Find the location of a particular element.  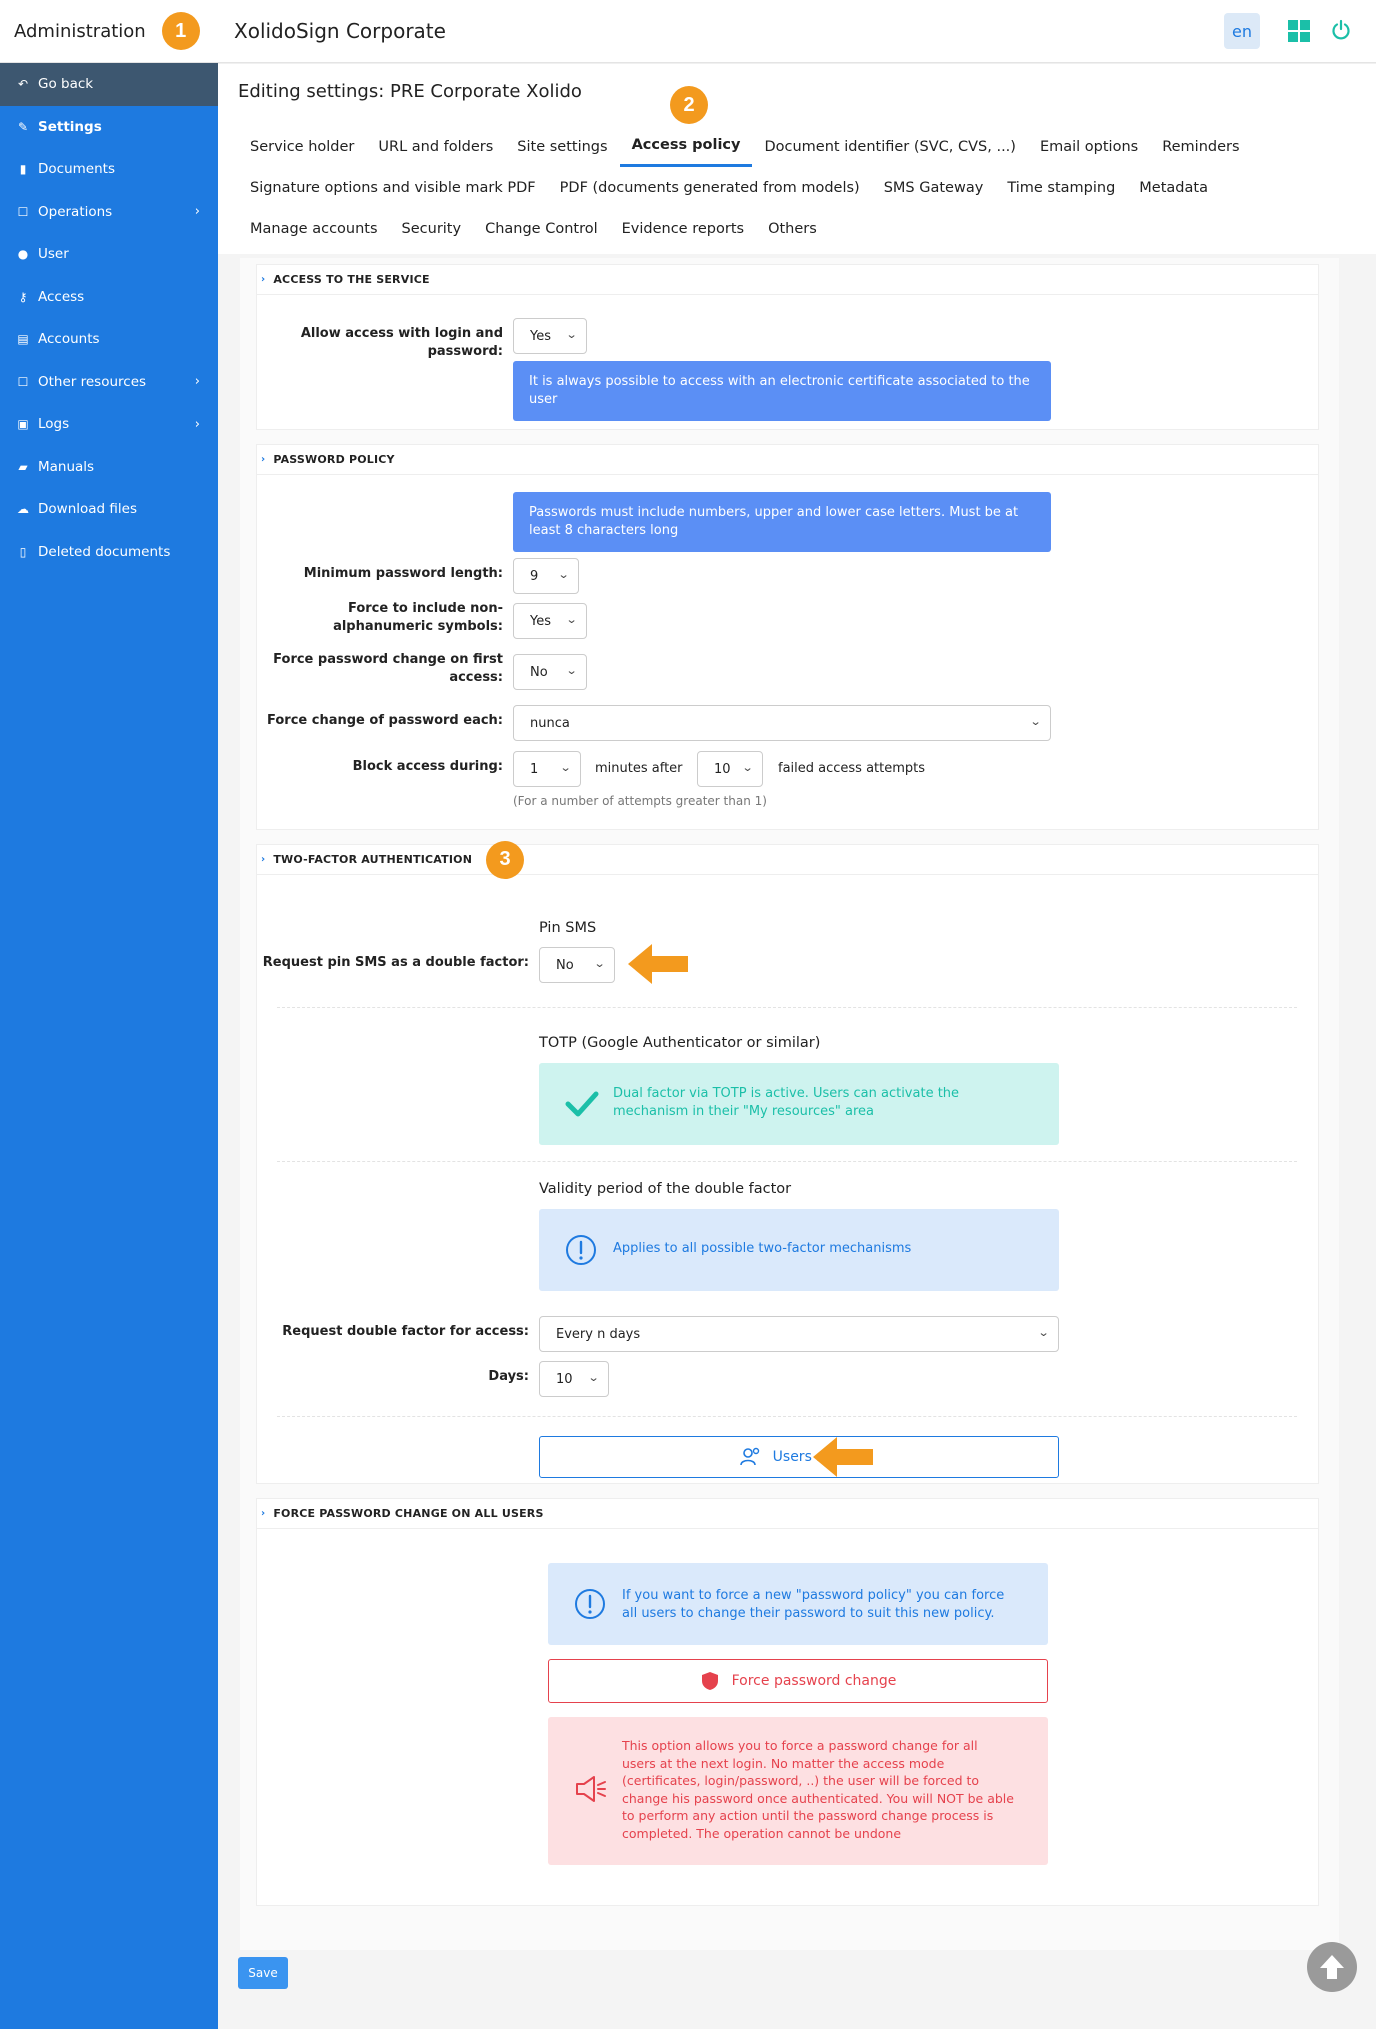

sidebar-item-label: Access is located at coordinates (61, 296).